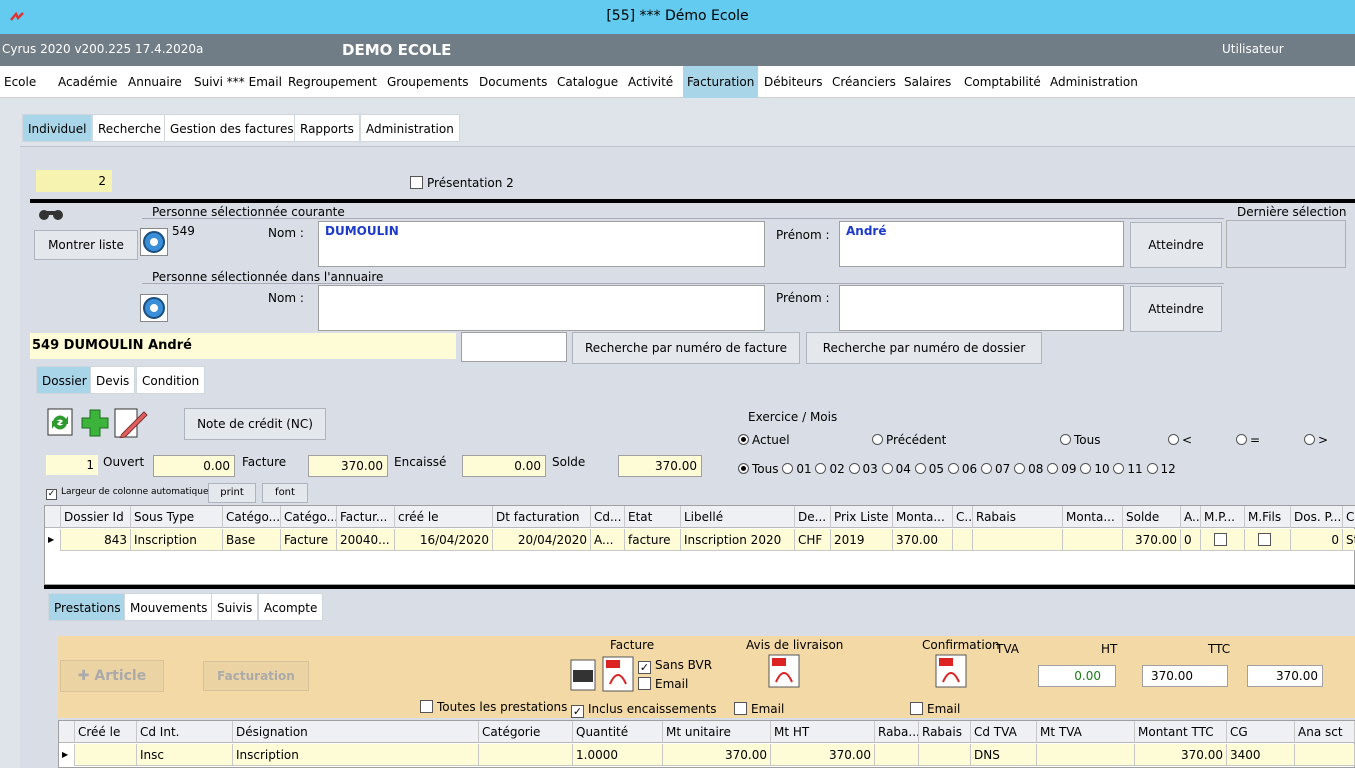 This screenshot has width=1355, height=768. What do you see at coordinates (650, 82) in the screenshot?
I see `menu-activite: Activité` at bounding box center [650, 82].